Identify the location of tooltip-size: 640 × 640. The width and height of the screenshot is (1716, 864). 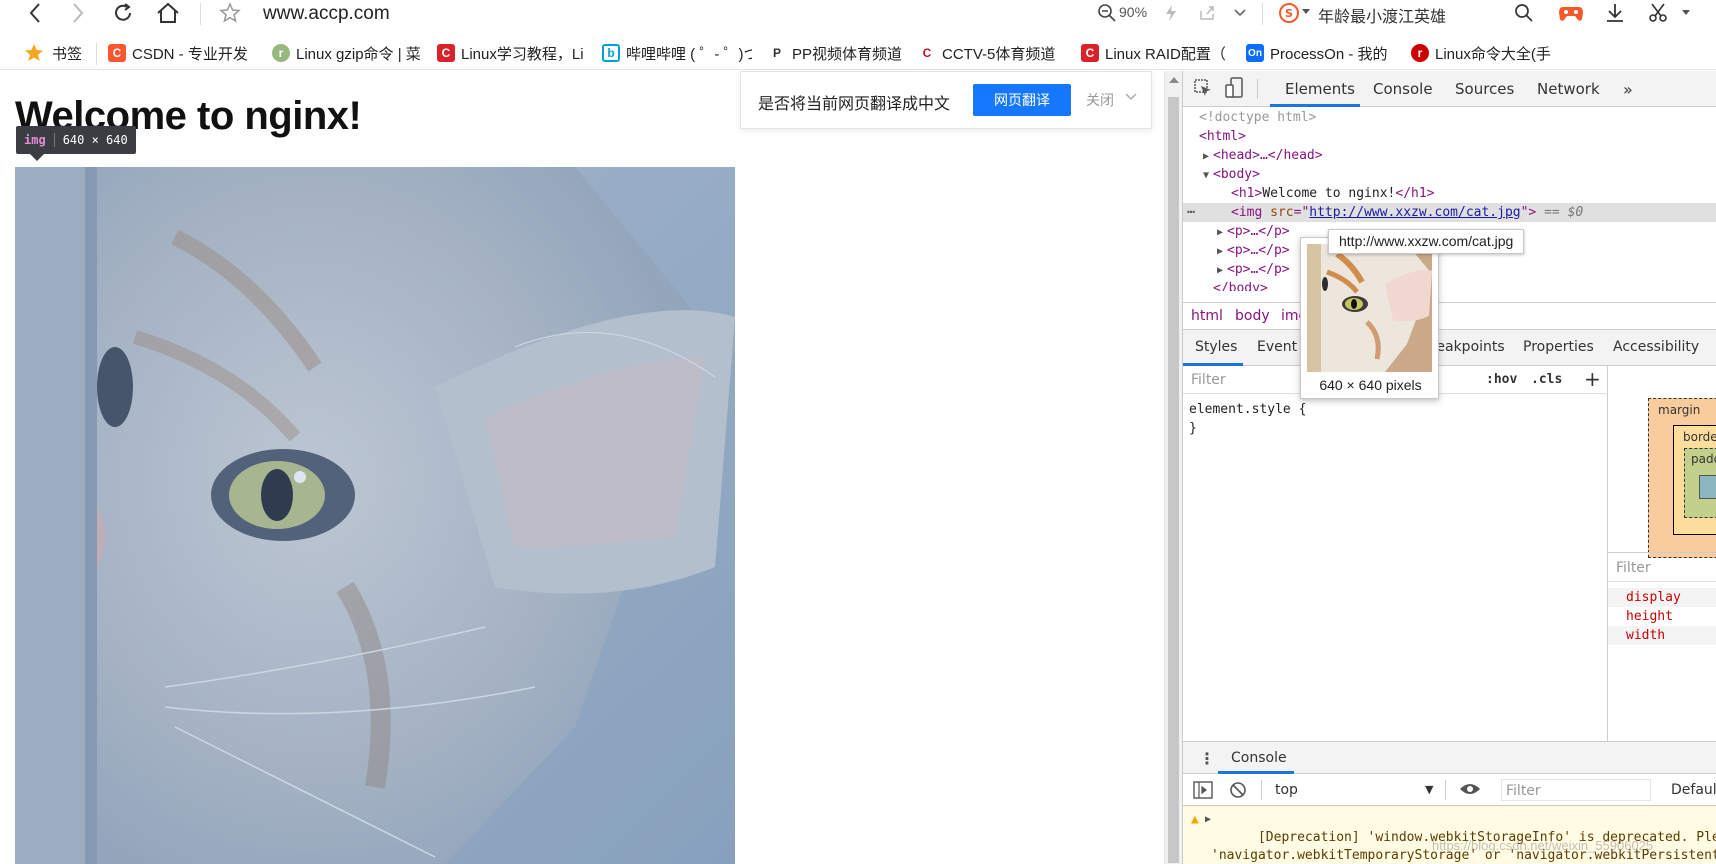
(95, 140).